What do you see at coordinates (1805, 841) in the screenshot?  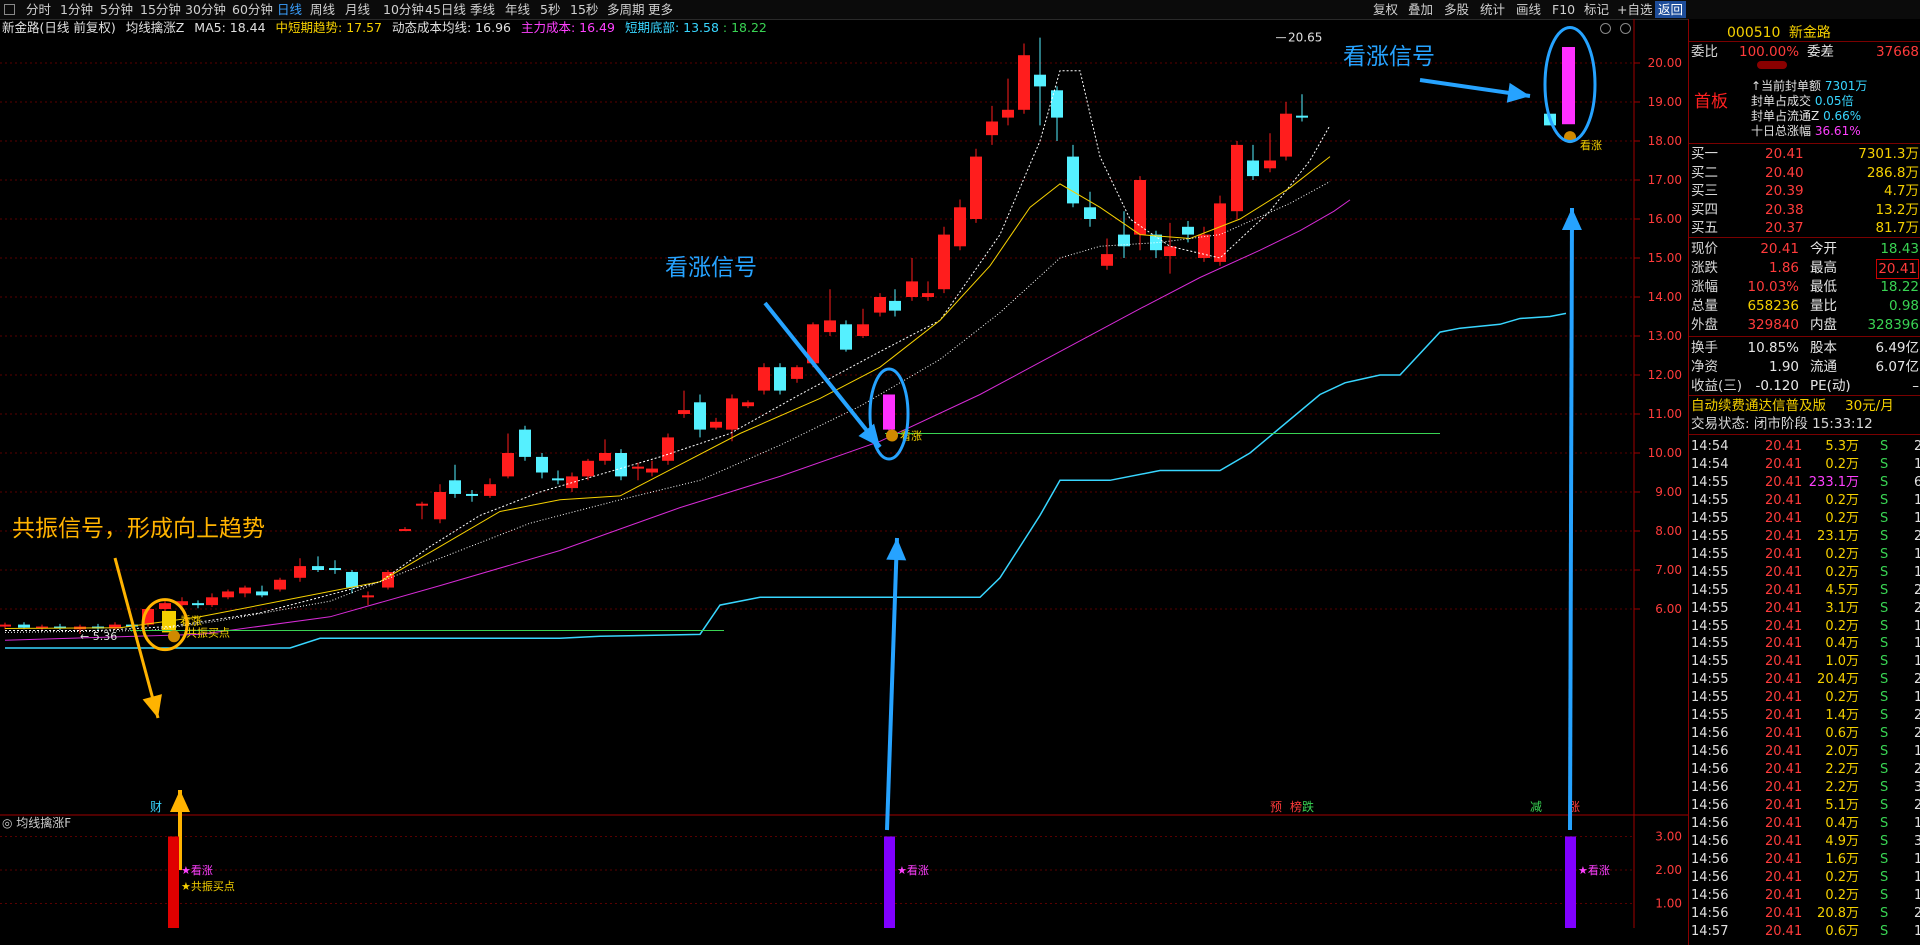 I see `tick-row: 14:56 20.41 4.9万 S 3` at bounding box center [1805, 841].